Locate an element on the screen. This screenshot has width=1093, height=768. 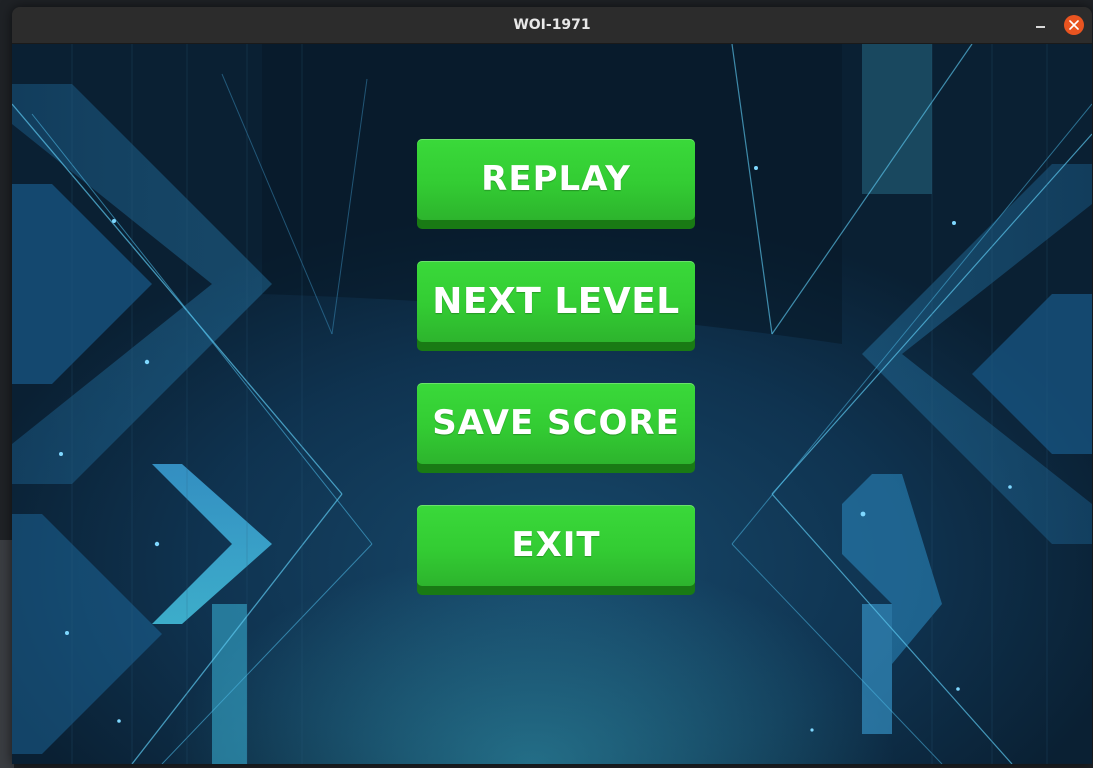
window-title: WOI-1971 is located at coordinates (552, 25).